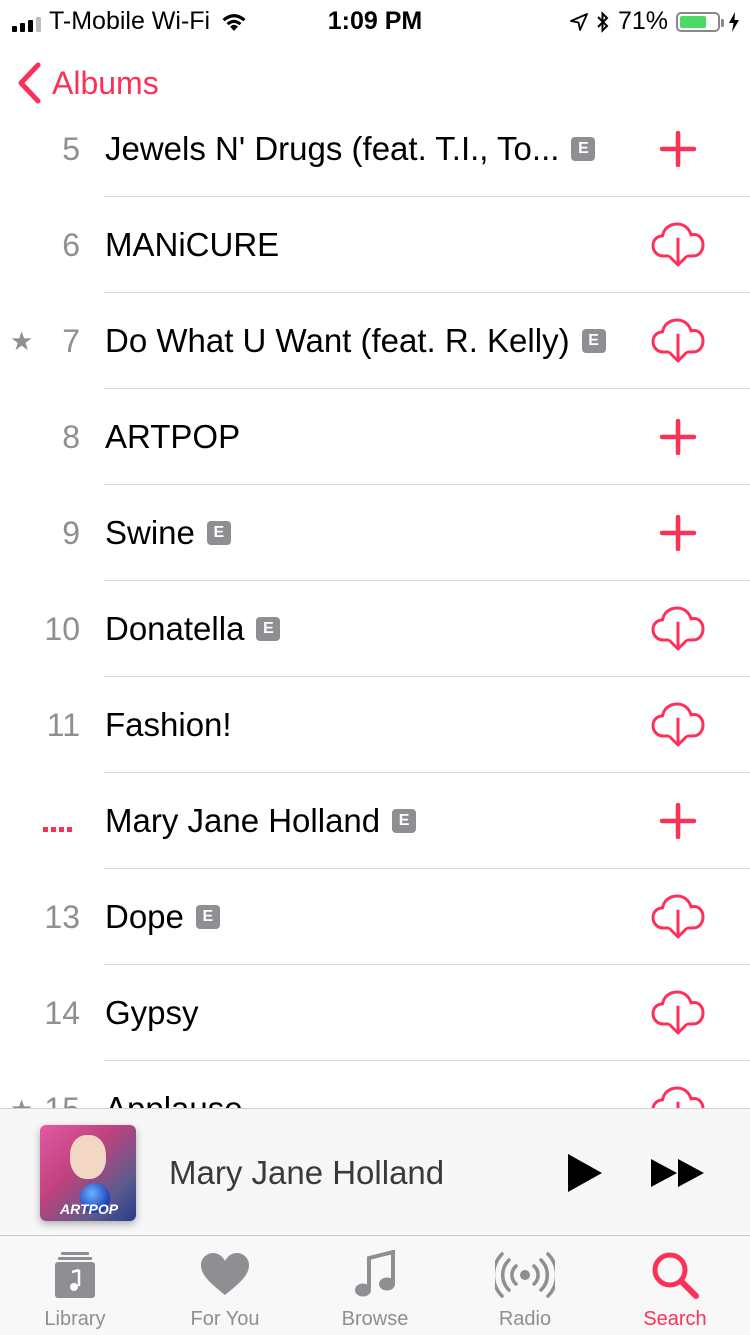 The image size is (750, 1335). I want to click on track-row: 5 Jewels N' Drugs (feat. T.I., To... E, so click(375, 149).